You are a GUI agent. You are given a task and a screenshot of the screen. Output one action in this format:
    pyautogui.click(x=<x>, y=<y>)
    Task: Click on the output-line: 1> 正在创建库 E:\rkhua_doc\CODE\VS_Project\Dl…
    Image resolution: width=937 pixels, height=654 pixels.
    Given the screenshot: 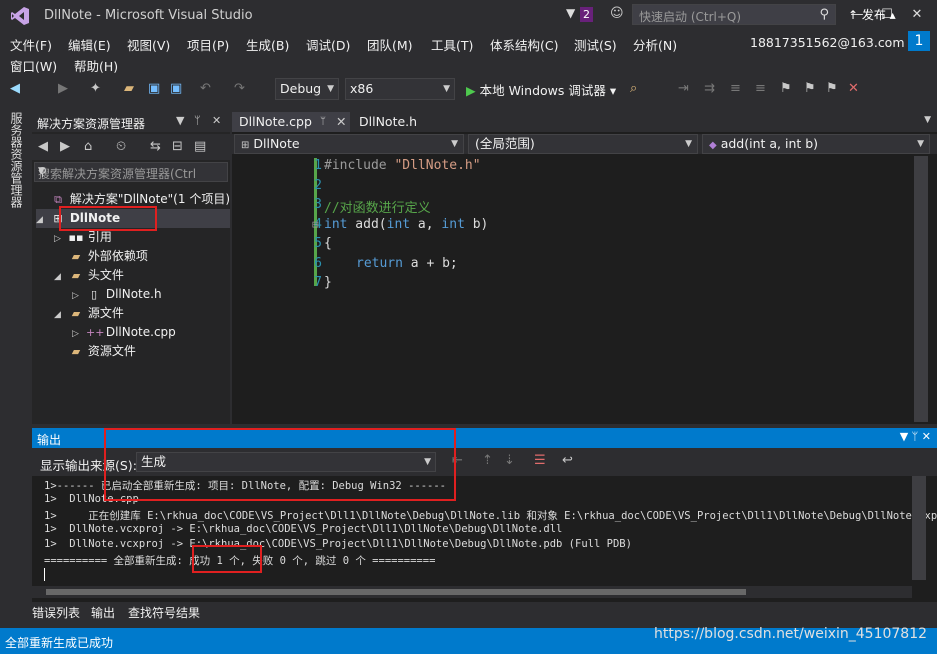 What is the action you would take?
    pyautogui.click(x=490, y=516)
    